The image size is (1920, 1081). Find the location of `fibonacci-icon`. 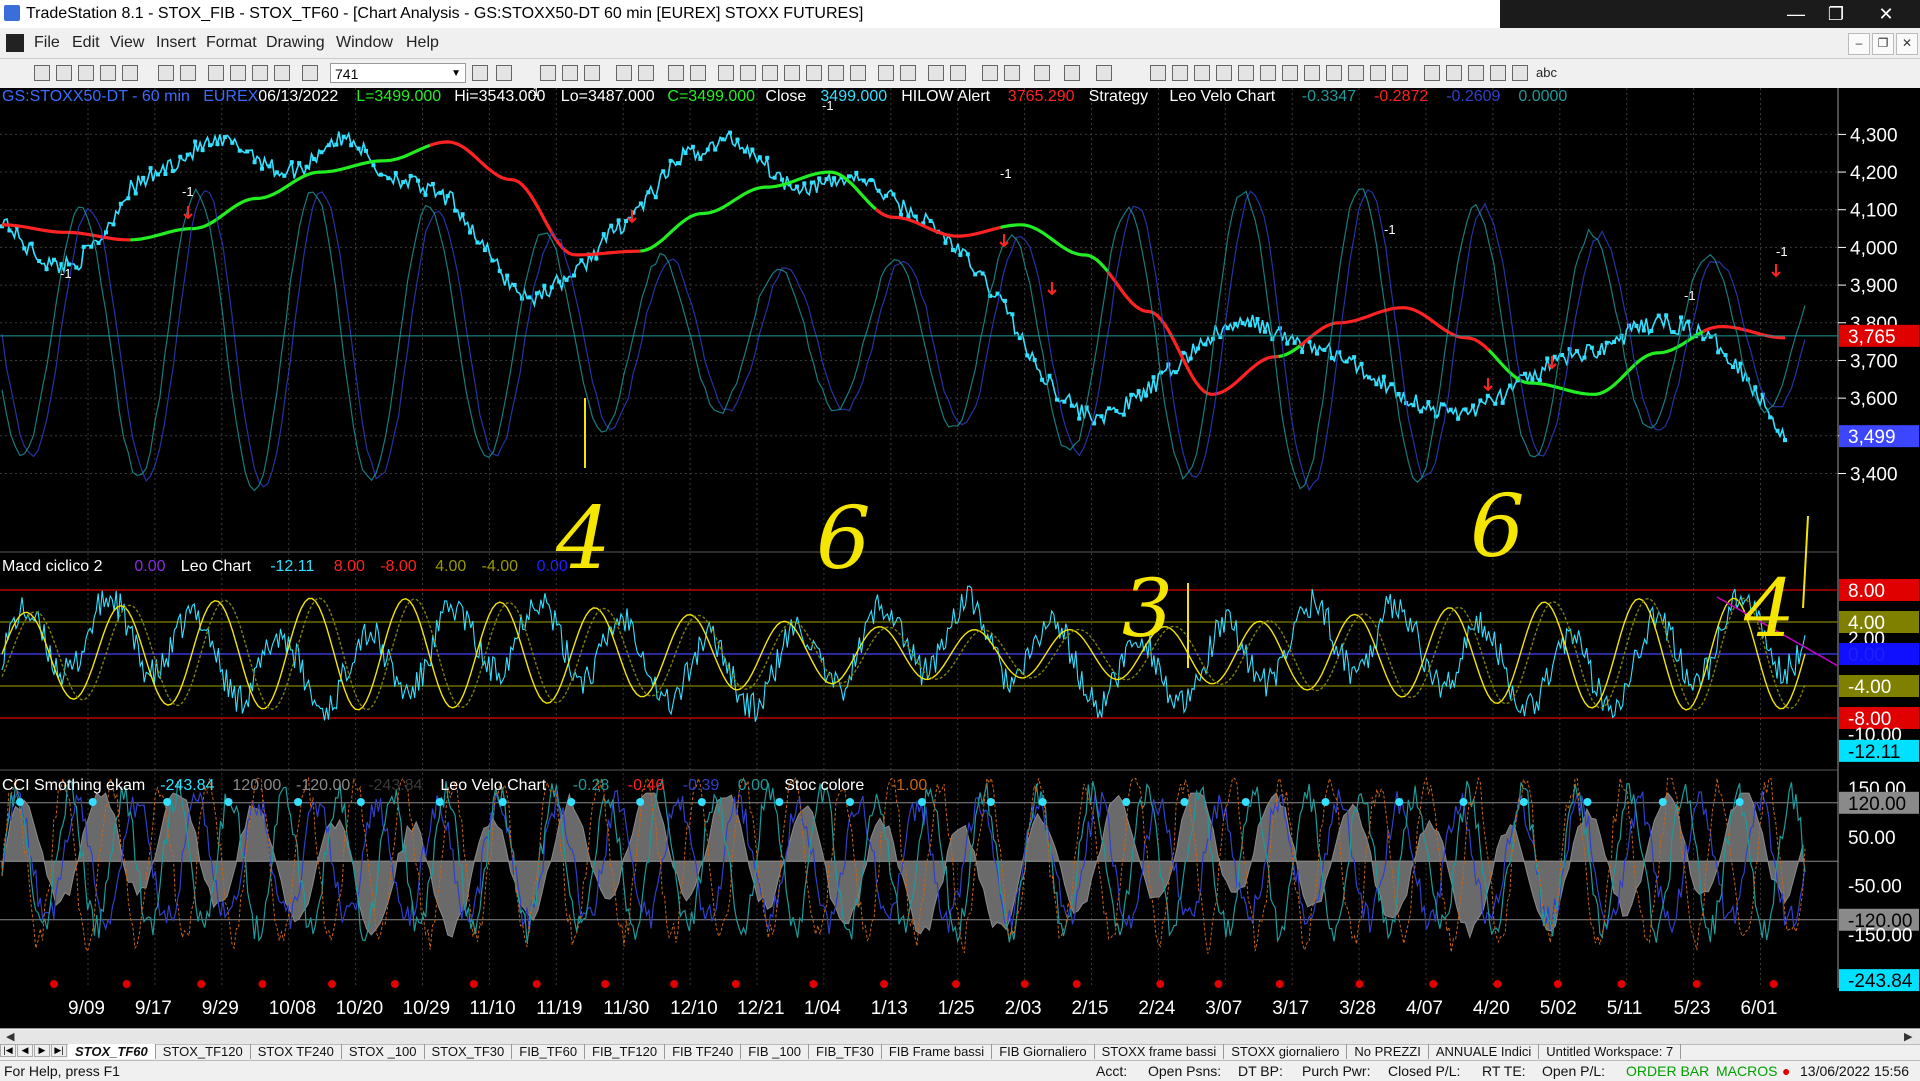

fibonacci-icon is located at coordinates (1224, 73).